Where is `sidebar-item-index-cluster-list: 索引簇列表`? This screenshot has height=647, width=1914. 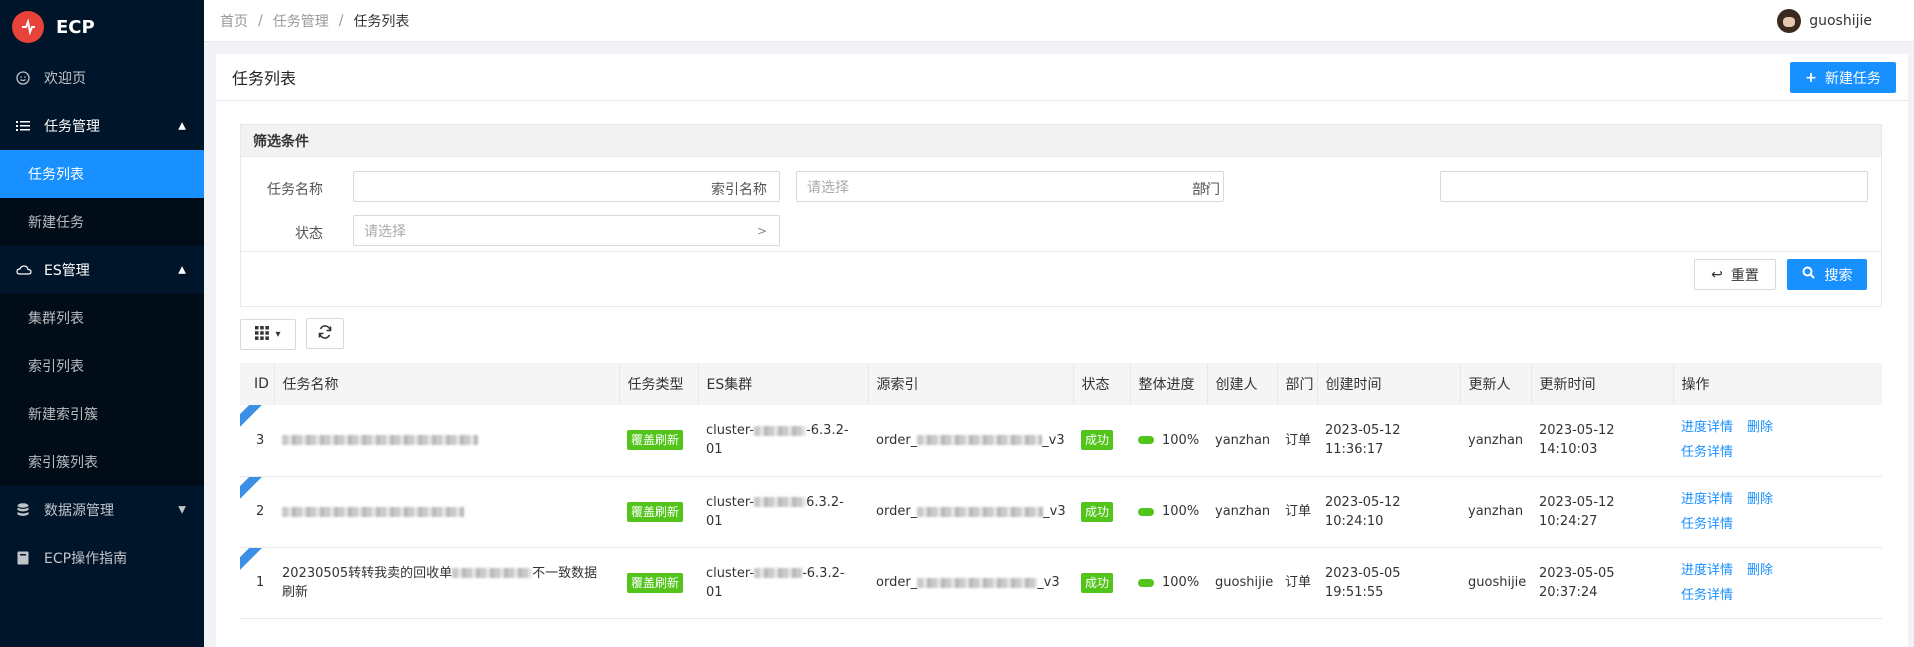
sidebar-item-index-cluster-list: 索引簇列表 is located at coordinates (102, 462).